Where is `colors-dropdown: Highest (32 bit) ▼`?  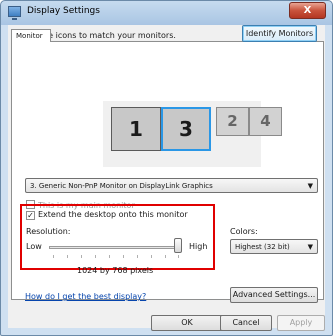 colors-dropdown: Highest (32 bit) ▼ is located at coordinates (274, 246).